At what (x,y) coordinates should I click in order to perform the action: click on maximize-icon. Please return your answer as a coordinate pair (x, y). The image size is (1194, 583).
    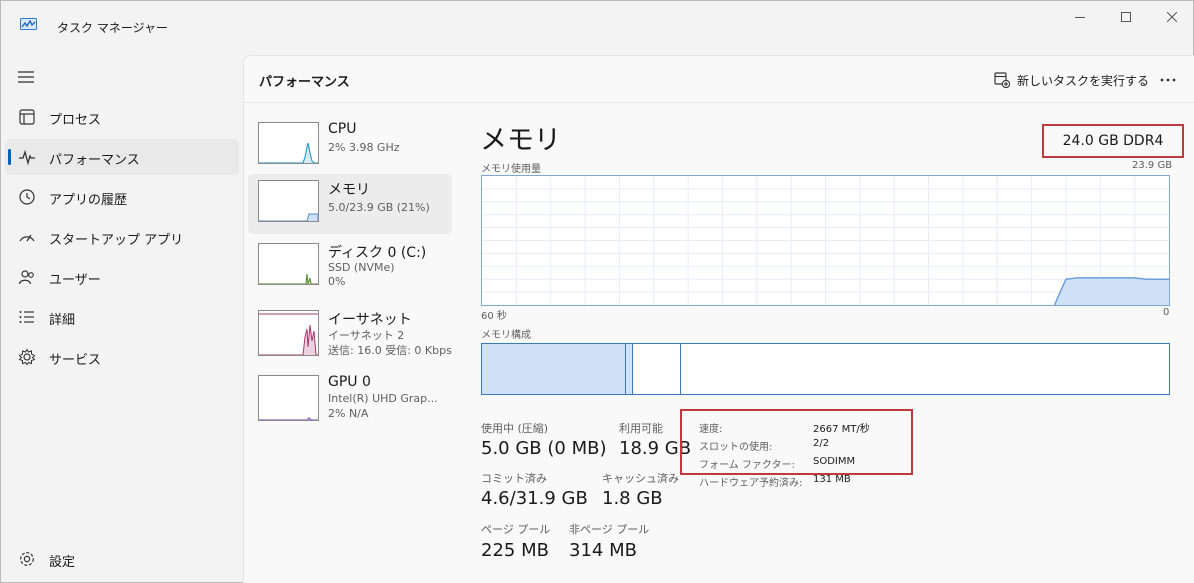
    Looking at the image, I should click on (1126, 17).